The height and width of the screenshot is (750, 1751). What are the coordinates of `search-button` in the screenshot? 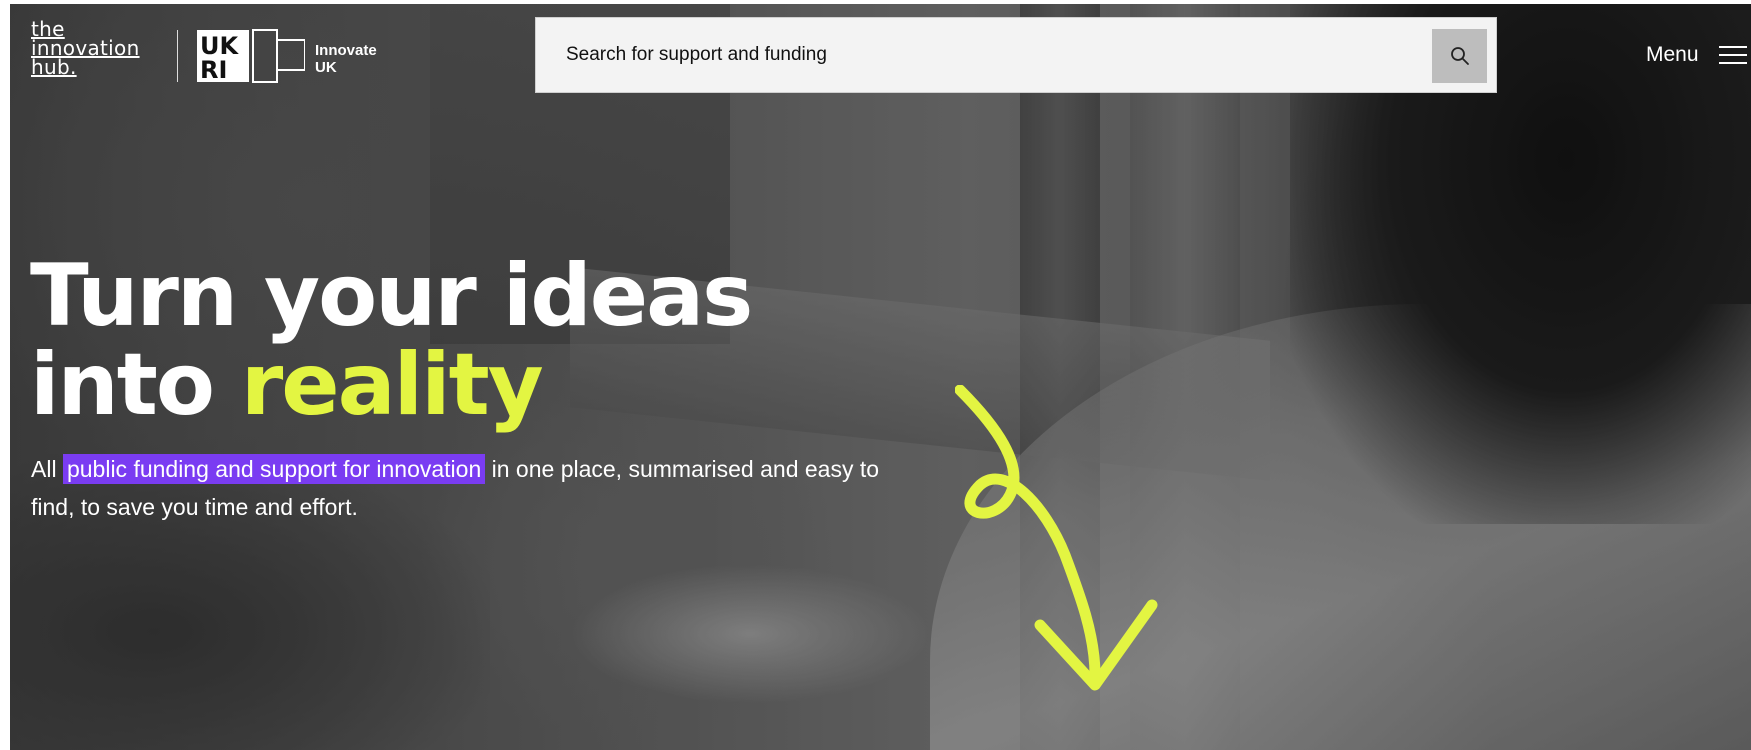 It's located at (1459, 56).